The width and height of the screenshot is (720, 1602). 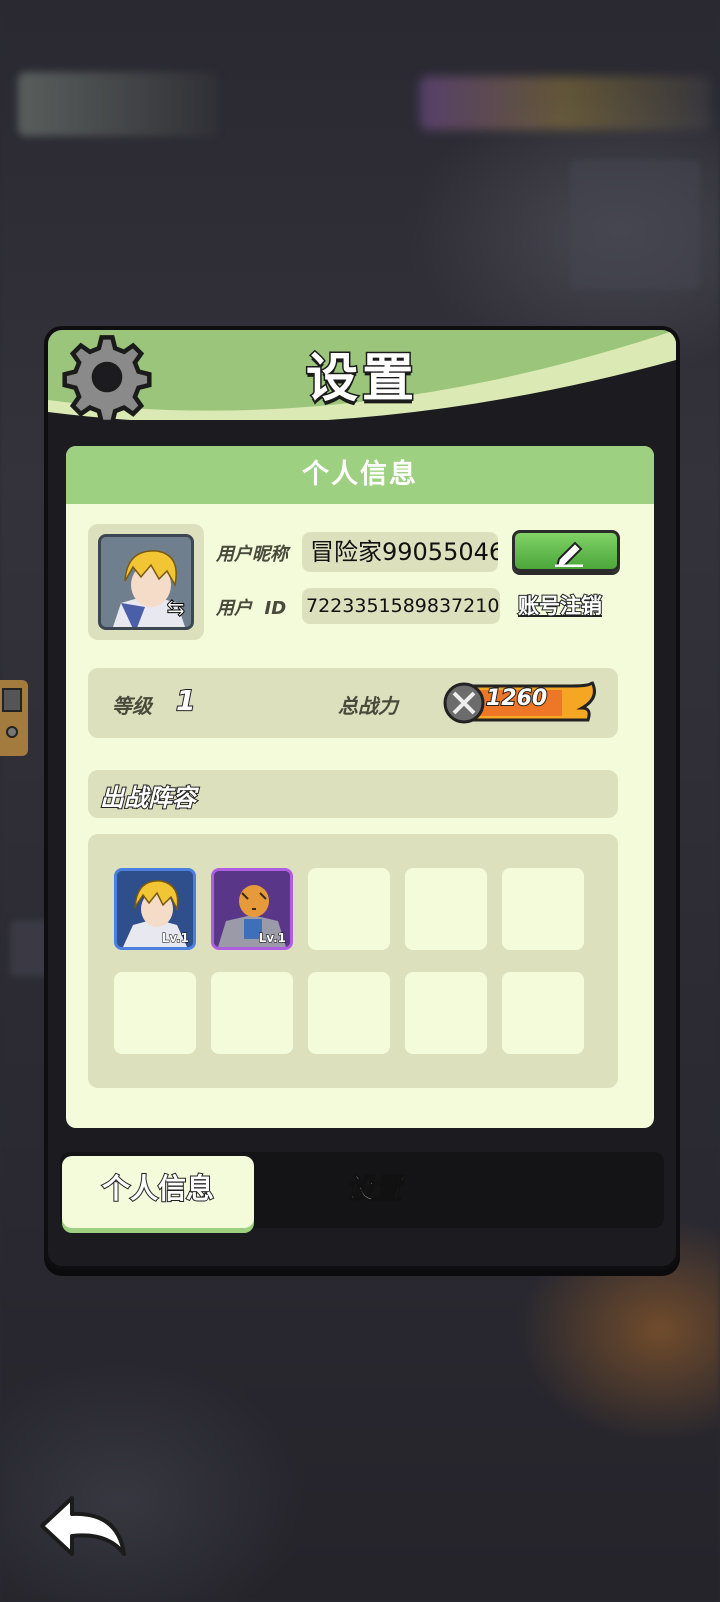 I want to click on tab-bar: 个人信息 设置, so click(x=362, y=1190).